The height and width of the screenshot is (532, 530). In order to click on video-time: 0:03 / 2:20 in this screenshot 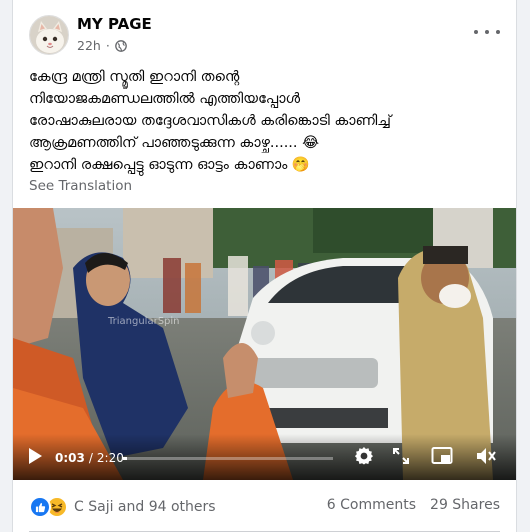, I will do `click(89, 458)`.